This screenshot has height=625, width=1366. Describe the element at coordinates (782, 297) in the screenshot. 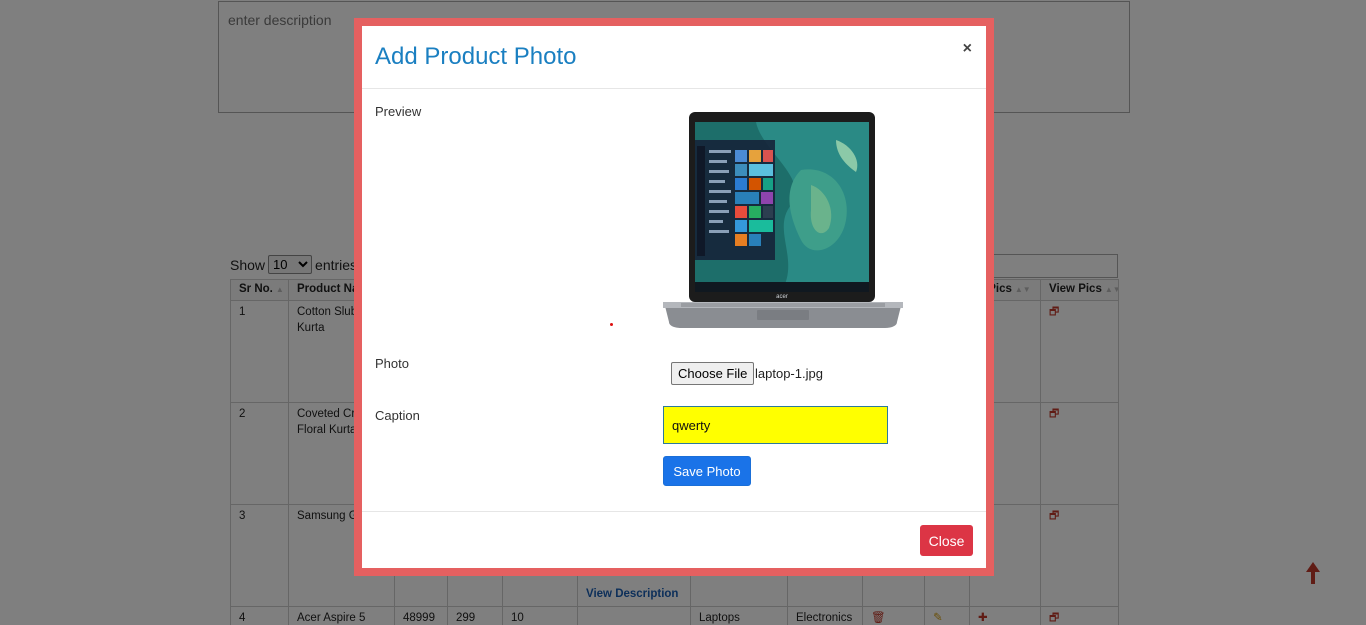

I see `svg-text: acer` at that location.